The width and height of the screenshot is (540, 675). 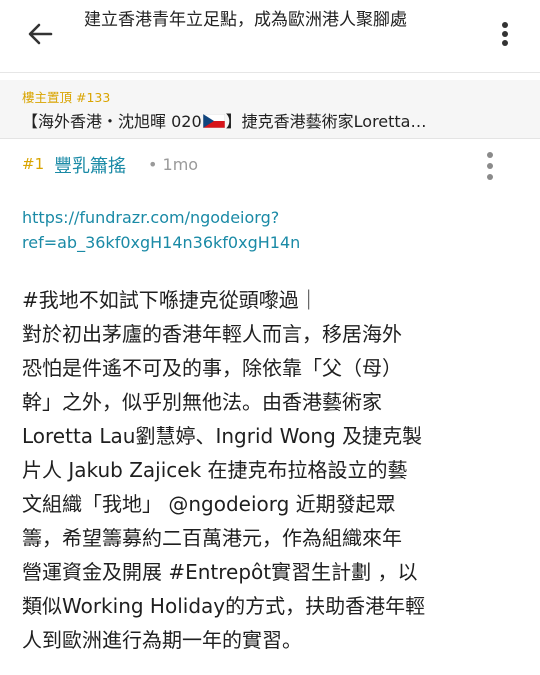 I want to click on post-overflow-menu-button, so click(x=490, y=166).